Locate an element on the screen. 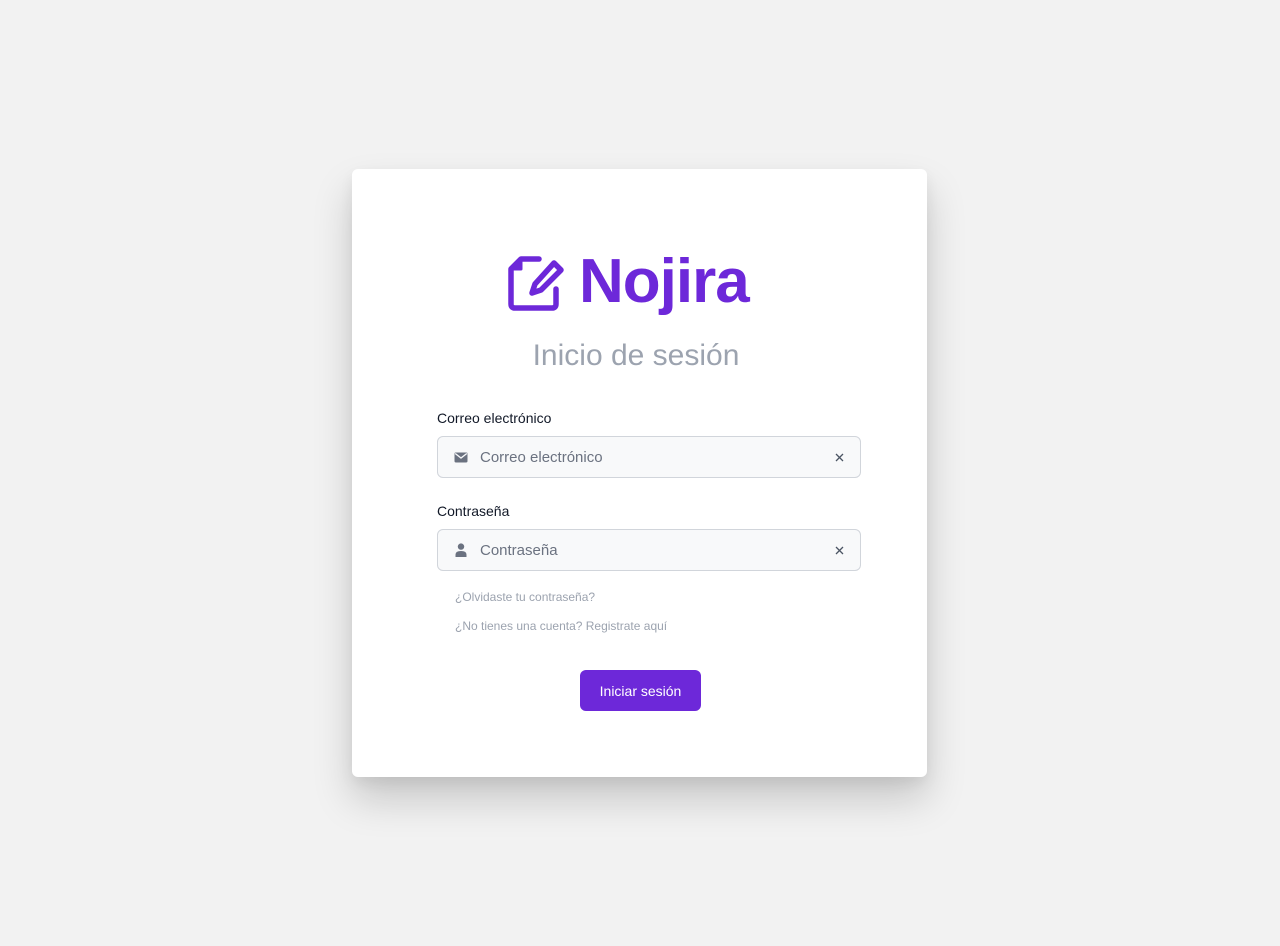 The width and height of the screenshot is (1280, 946). password-clear-button is located at coordinates (839, 550).